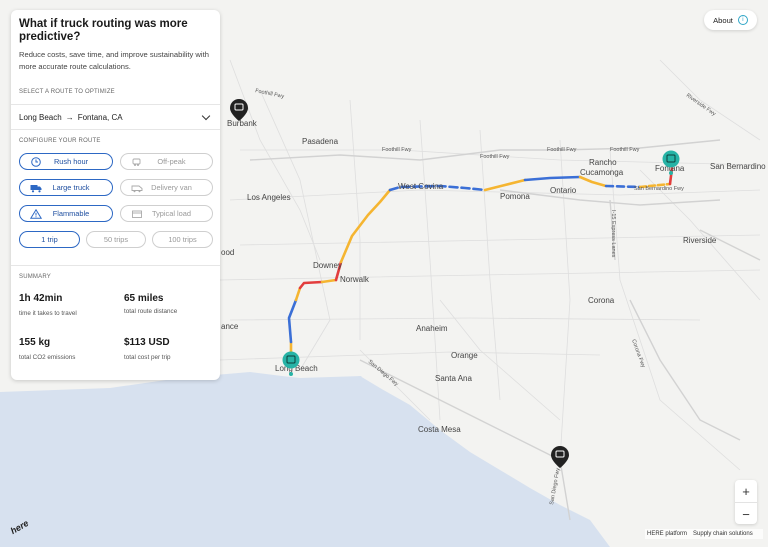 Image resolution: width=768 pixels, height=547 pixels. What do you see at coordinates (48, 313) in the screenshot?
I see `summary-time-label: time it takes to travel` at bounding box center [48, 313].